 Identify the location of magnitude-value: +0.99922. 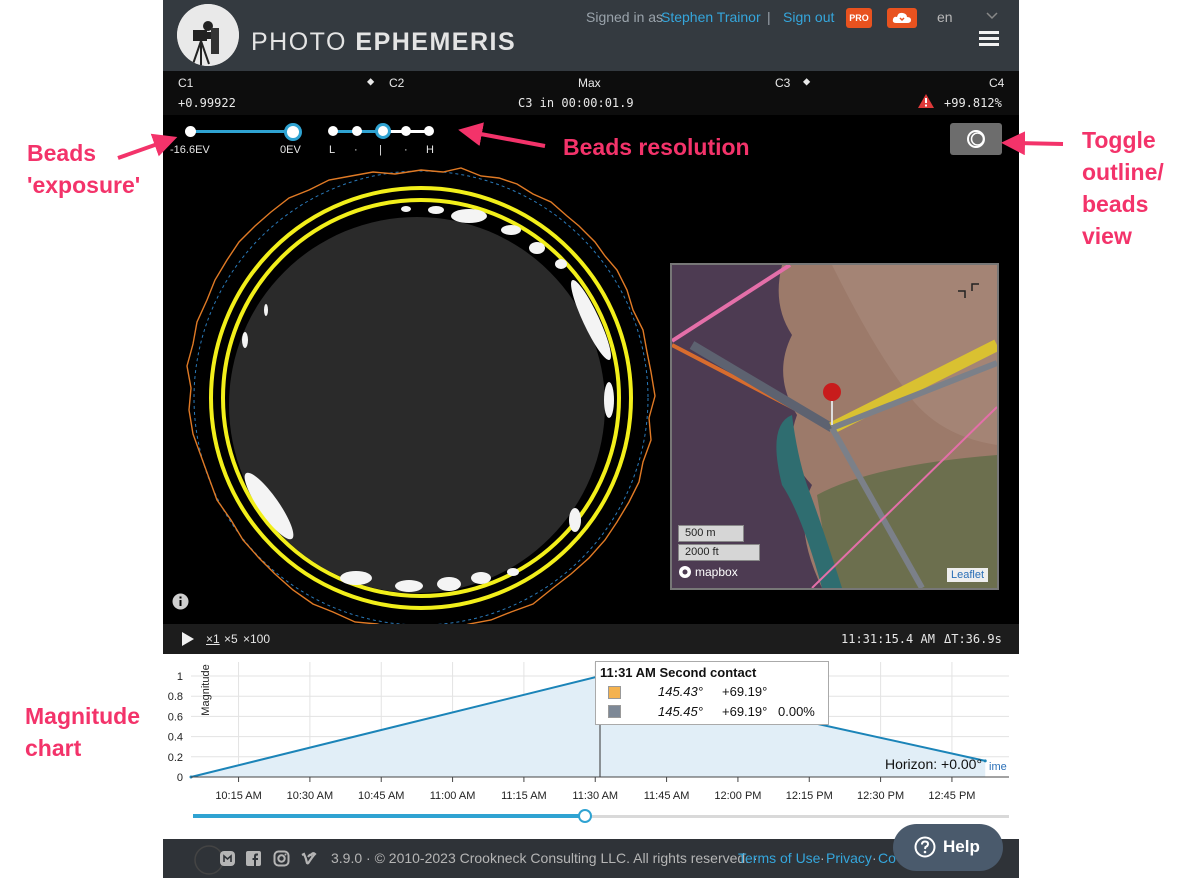
(207, 103).